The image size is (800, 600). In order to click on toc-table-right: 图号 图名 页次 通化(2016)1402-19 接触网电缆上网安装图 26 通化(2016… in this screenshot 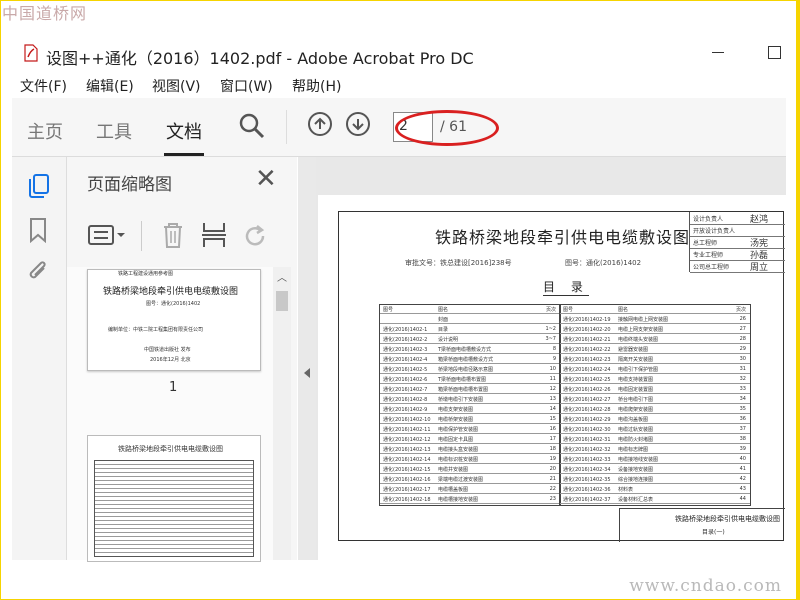, I will do `click(655, 405)`.